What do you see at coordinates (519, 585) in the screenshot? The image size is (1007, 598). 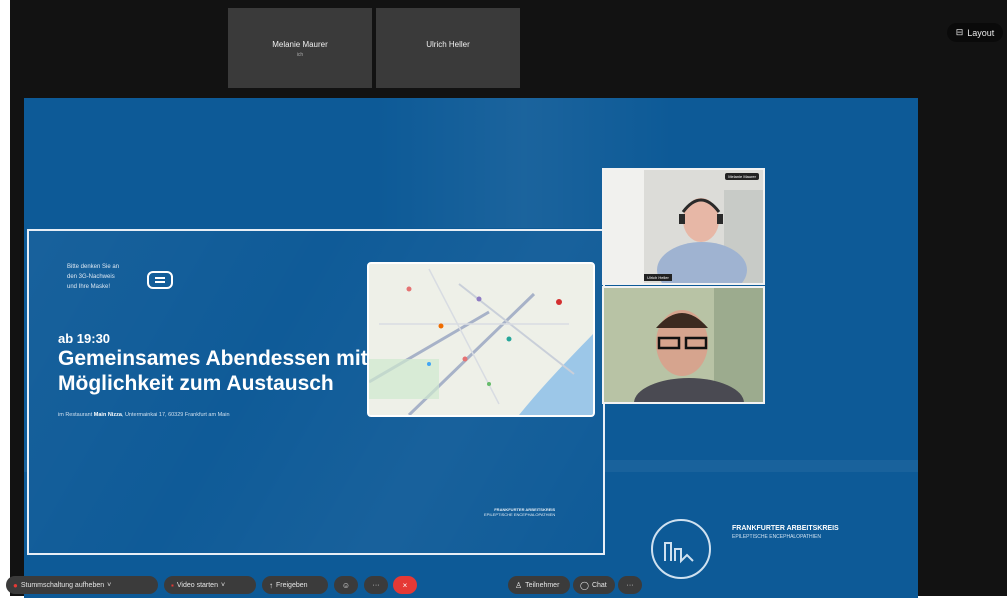 I see `person-icon: ♙` at bounding box center [519, 585].